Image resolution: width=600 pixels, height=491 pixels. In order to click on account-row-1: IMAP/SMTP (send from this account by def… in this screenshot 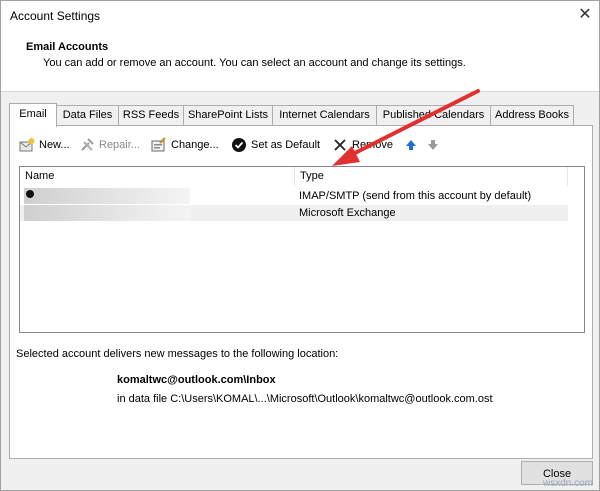, I will do `click(294, 196)`.